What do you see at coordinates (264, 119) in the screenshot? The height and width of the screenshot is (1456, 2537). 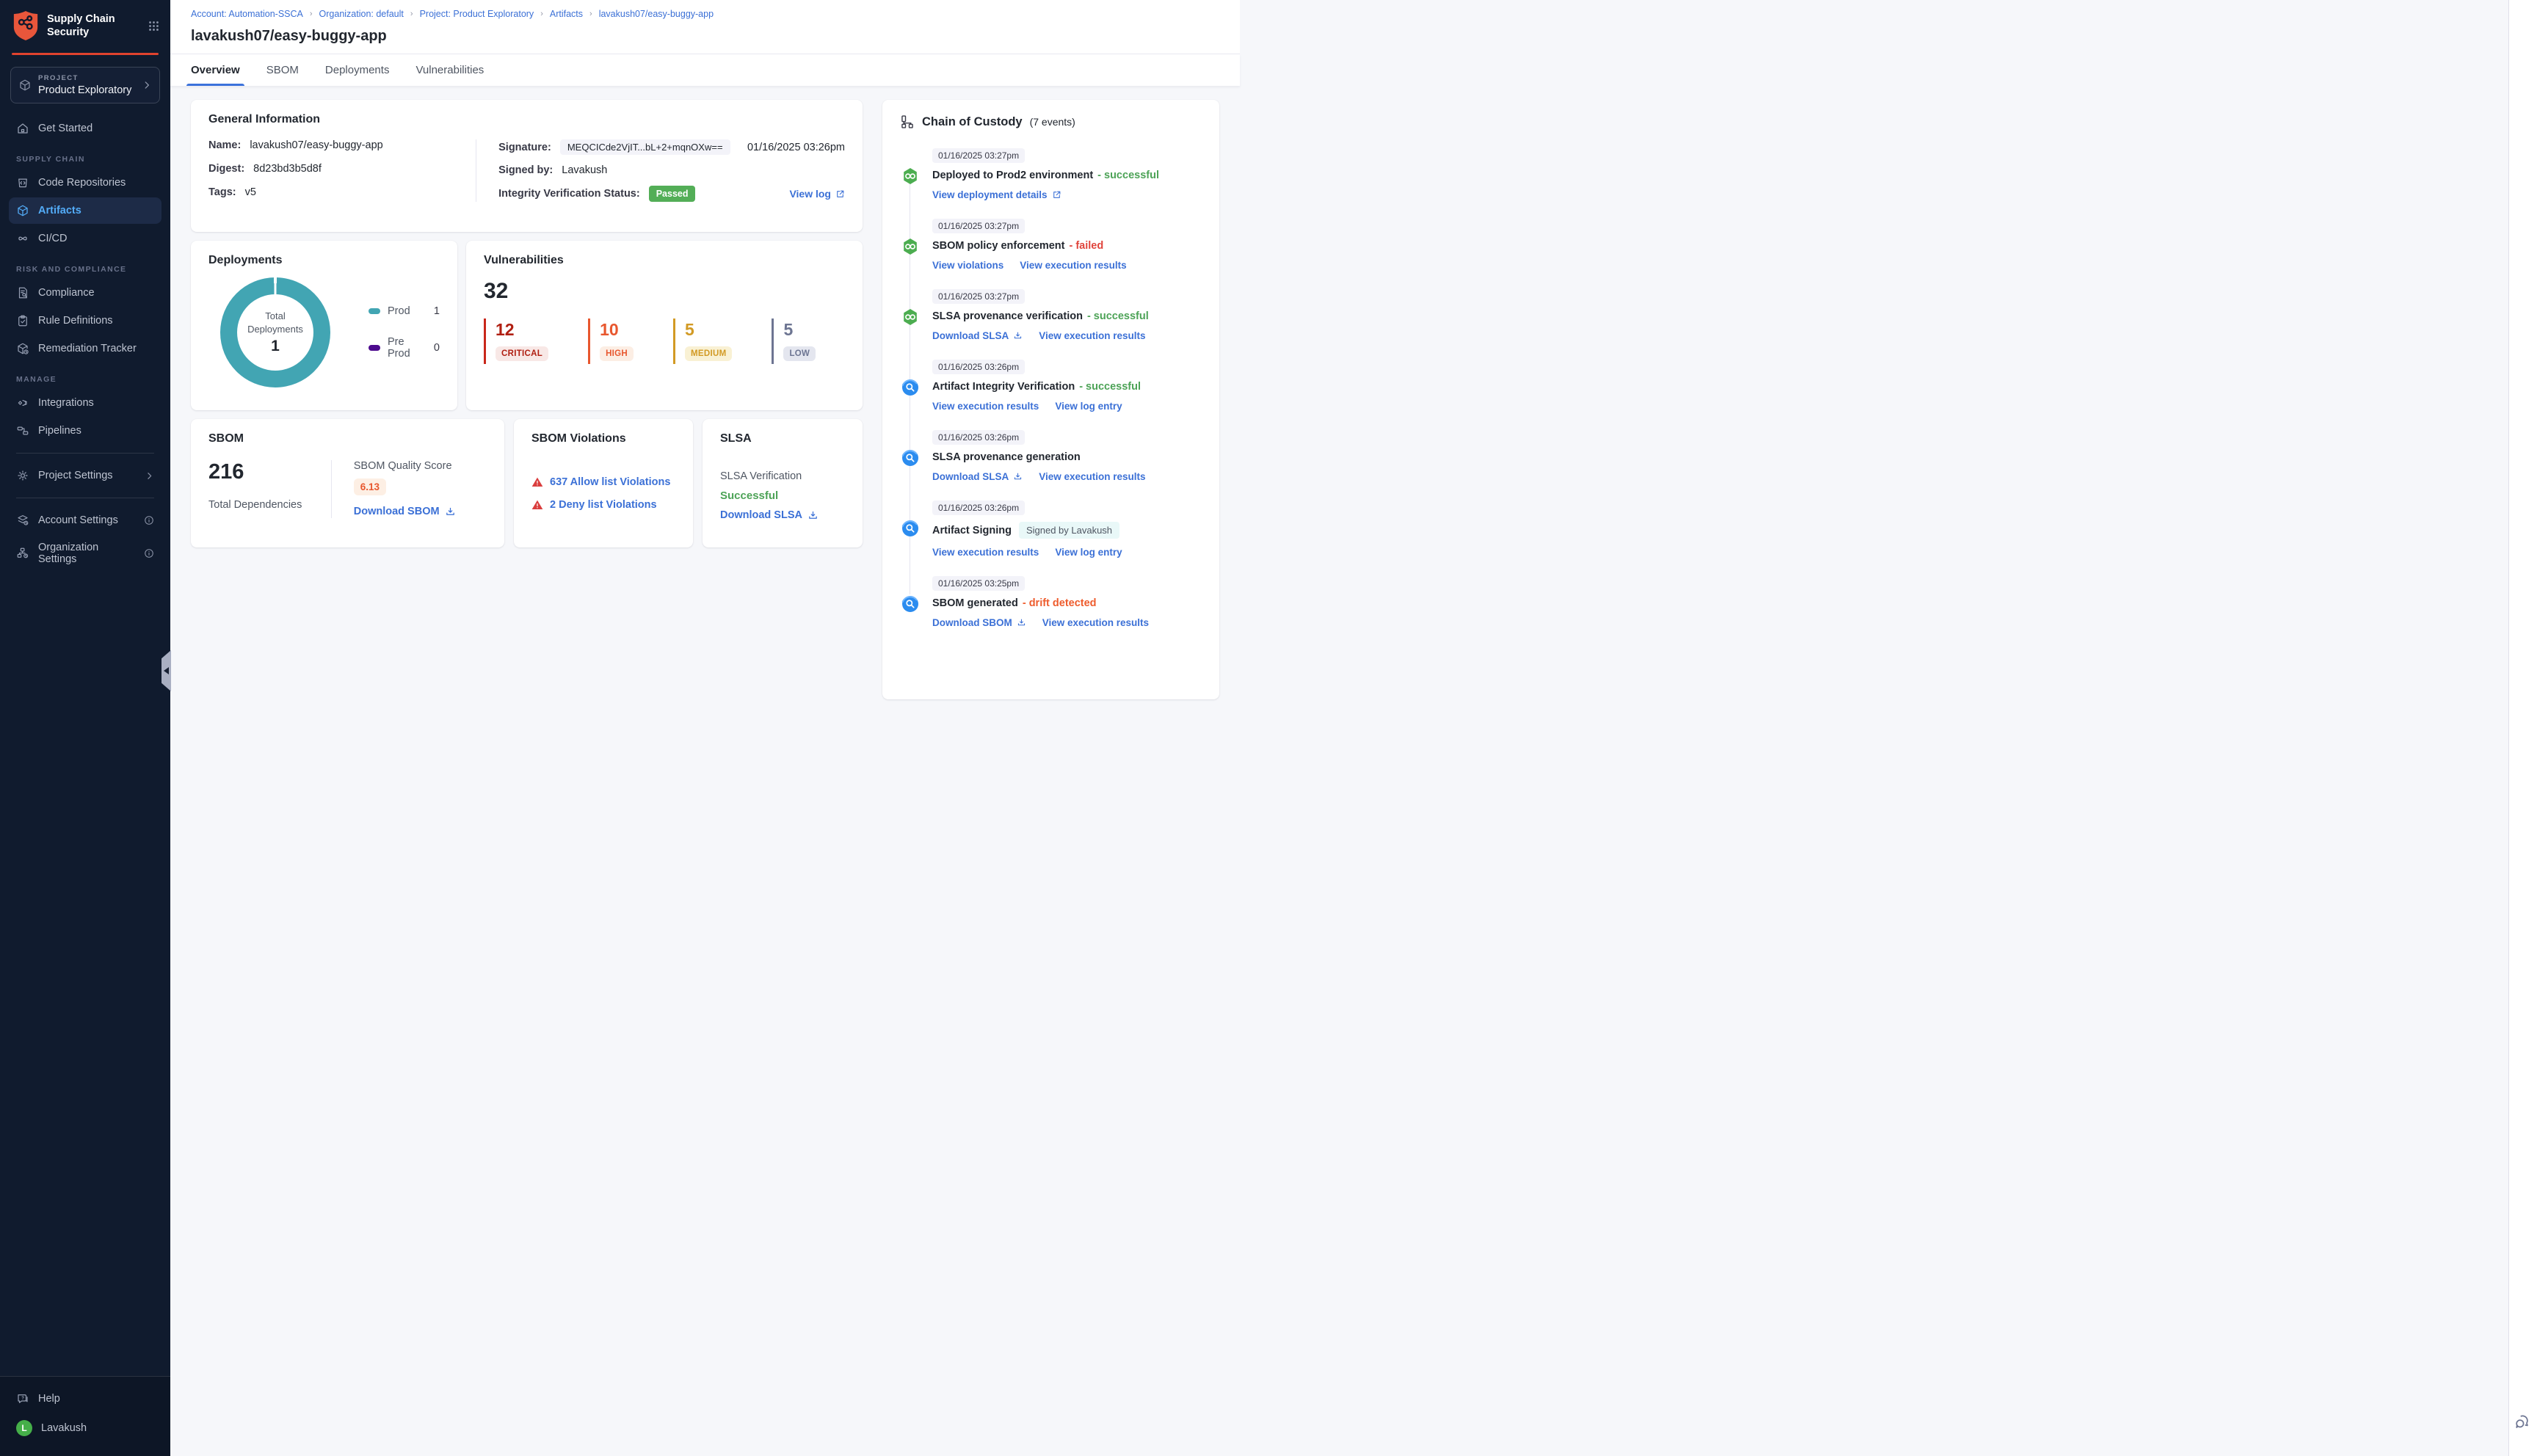 I see `card-title: General Information` at bounding box center [264, 119].